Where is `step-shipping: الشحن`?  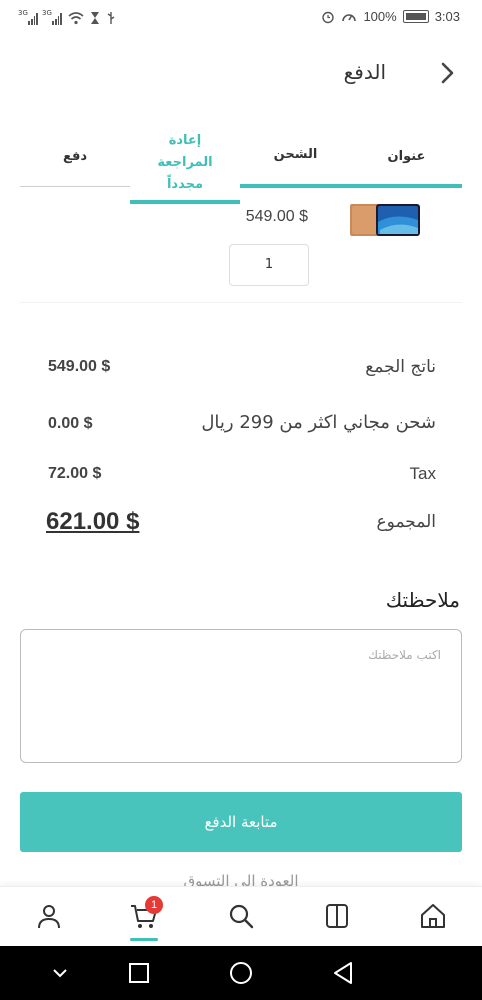 step-shipping: الشحن is located at coordinates (295, 158).